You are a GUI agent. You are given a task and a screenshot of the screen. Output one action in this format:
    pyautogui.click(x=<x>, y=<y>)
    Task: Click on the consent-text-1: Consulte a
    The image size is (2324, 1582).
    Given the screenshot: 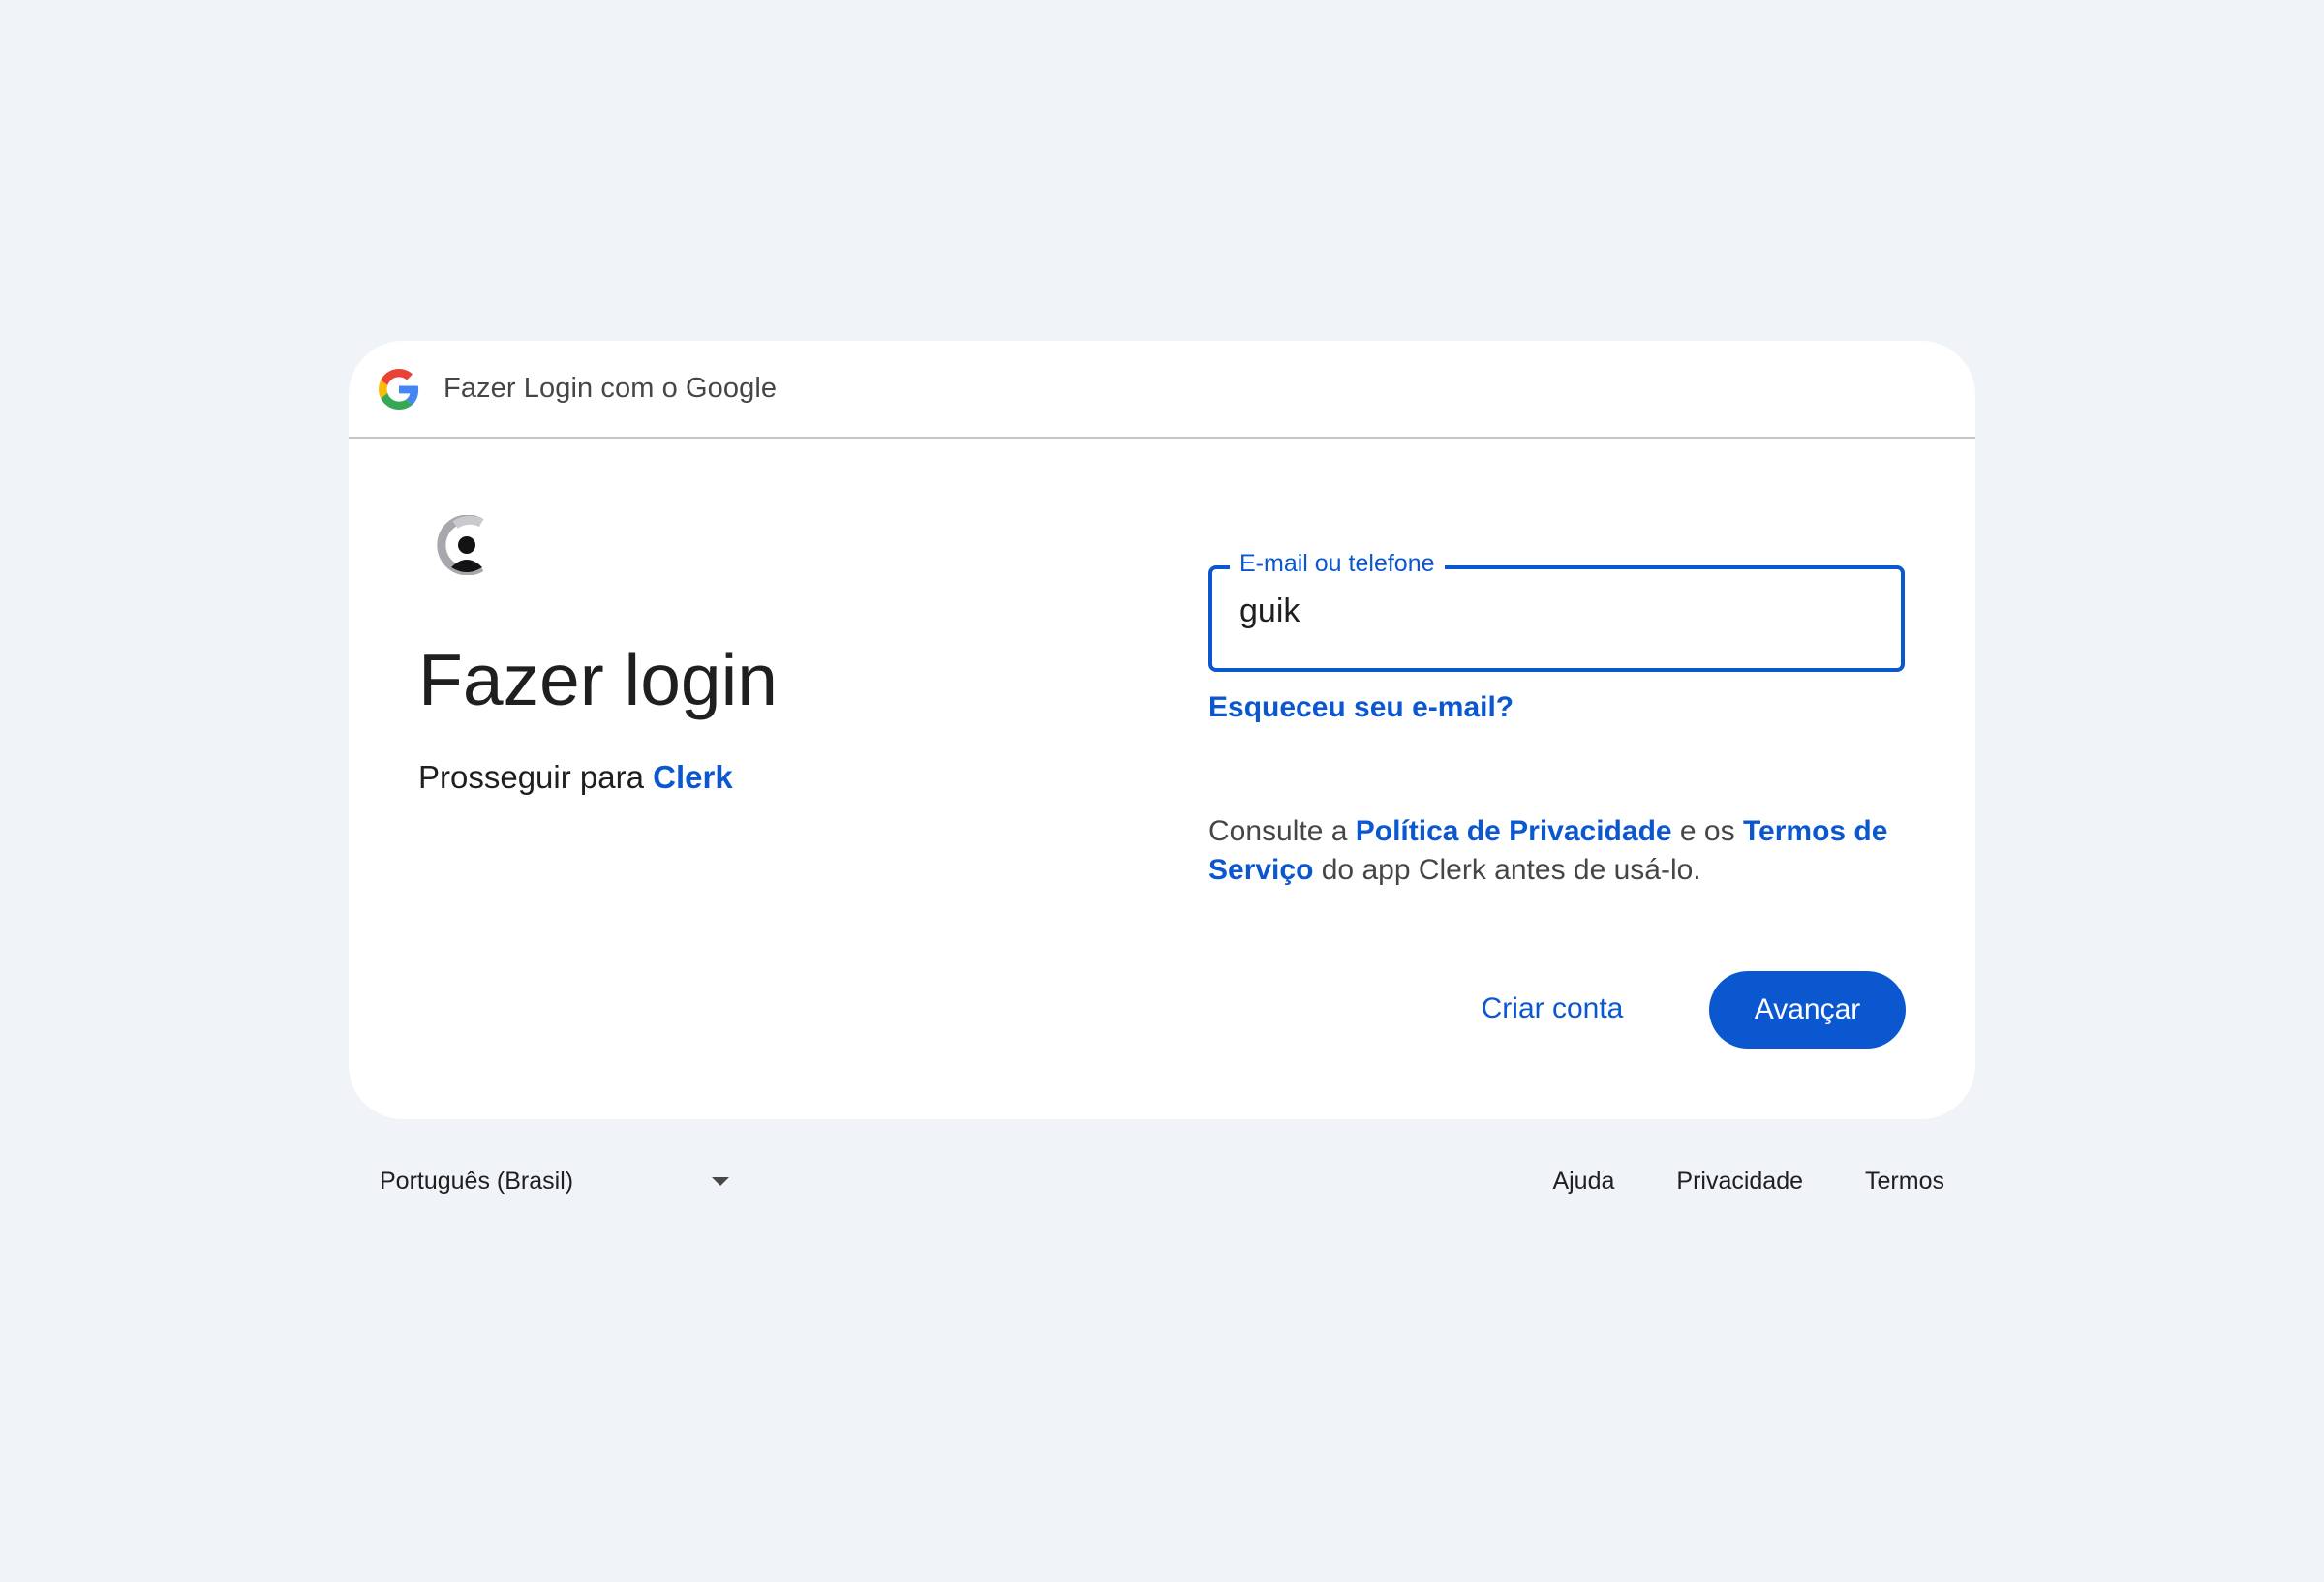 What is the action you would take?
    pyautogui.click(x=1282, y=831)
    